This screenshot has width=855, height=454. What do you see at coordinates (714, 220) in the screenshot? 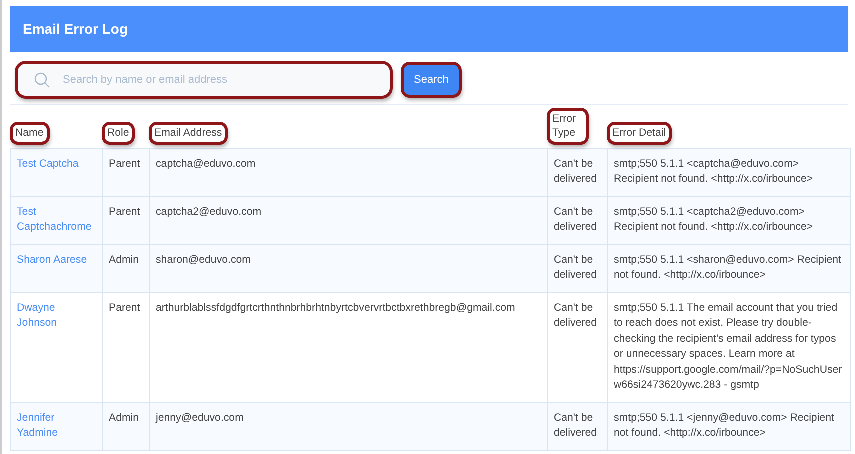
I see `error-detail-text: smtp;550 5.1.1 <captcha2@eduvo.com> Recipient not found. <http://x.co/irbounce>` at bounding box center [714, 220].